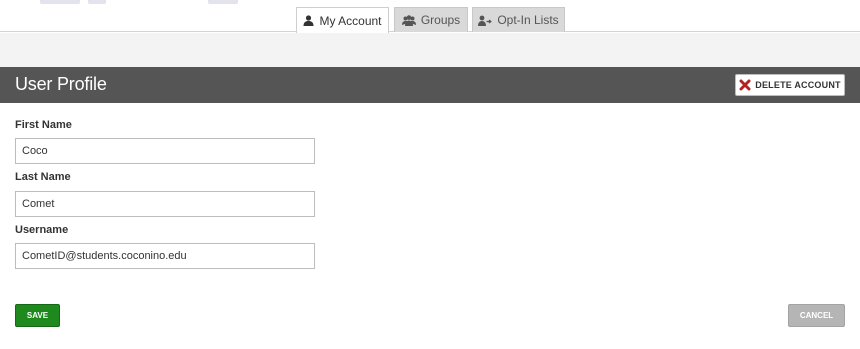 The image size is (860, 349). Describe the element at coordinates (485, 20) in the screenshot. I see `opt-in-icon` at that location.